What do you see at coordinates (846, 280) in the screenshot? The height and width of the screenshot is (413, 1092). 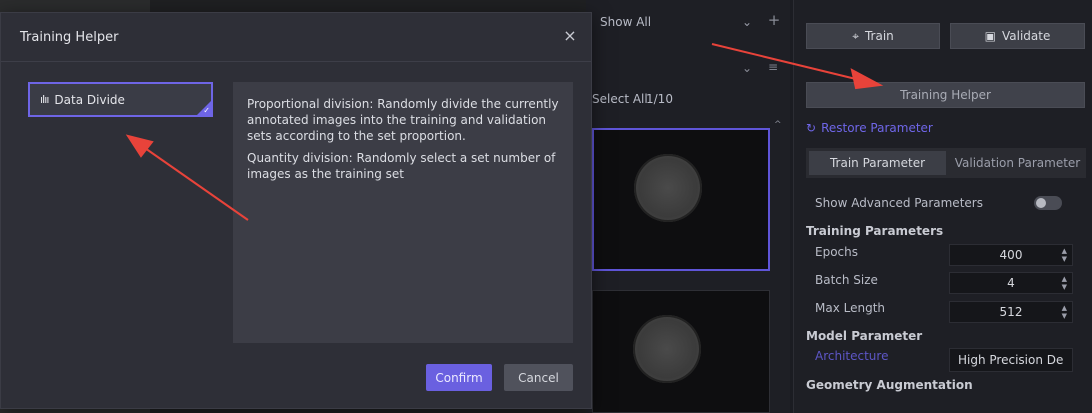 I see `batch-size-label: Batch Size` at bounding box center [846, 280].